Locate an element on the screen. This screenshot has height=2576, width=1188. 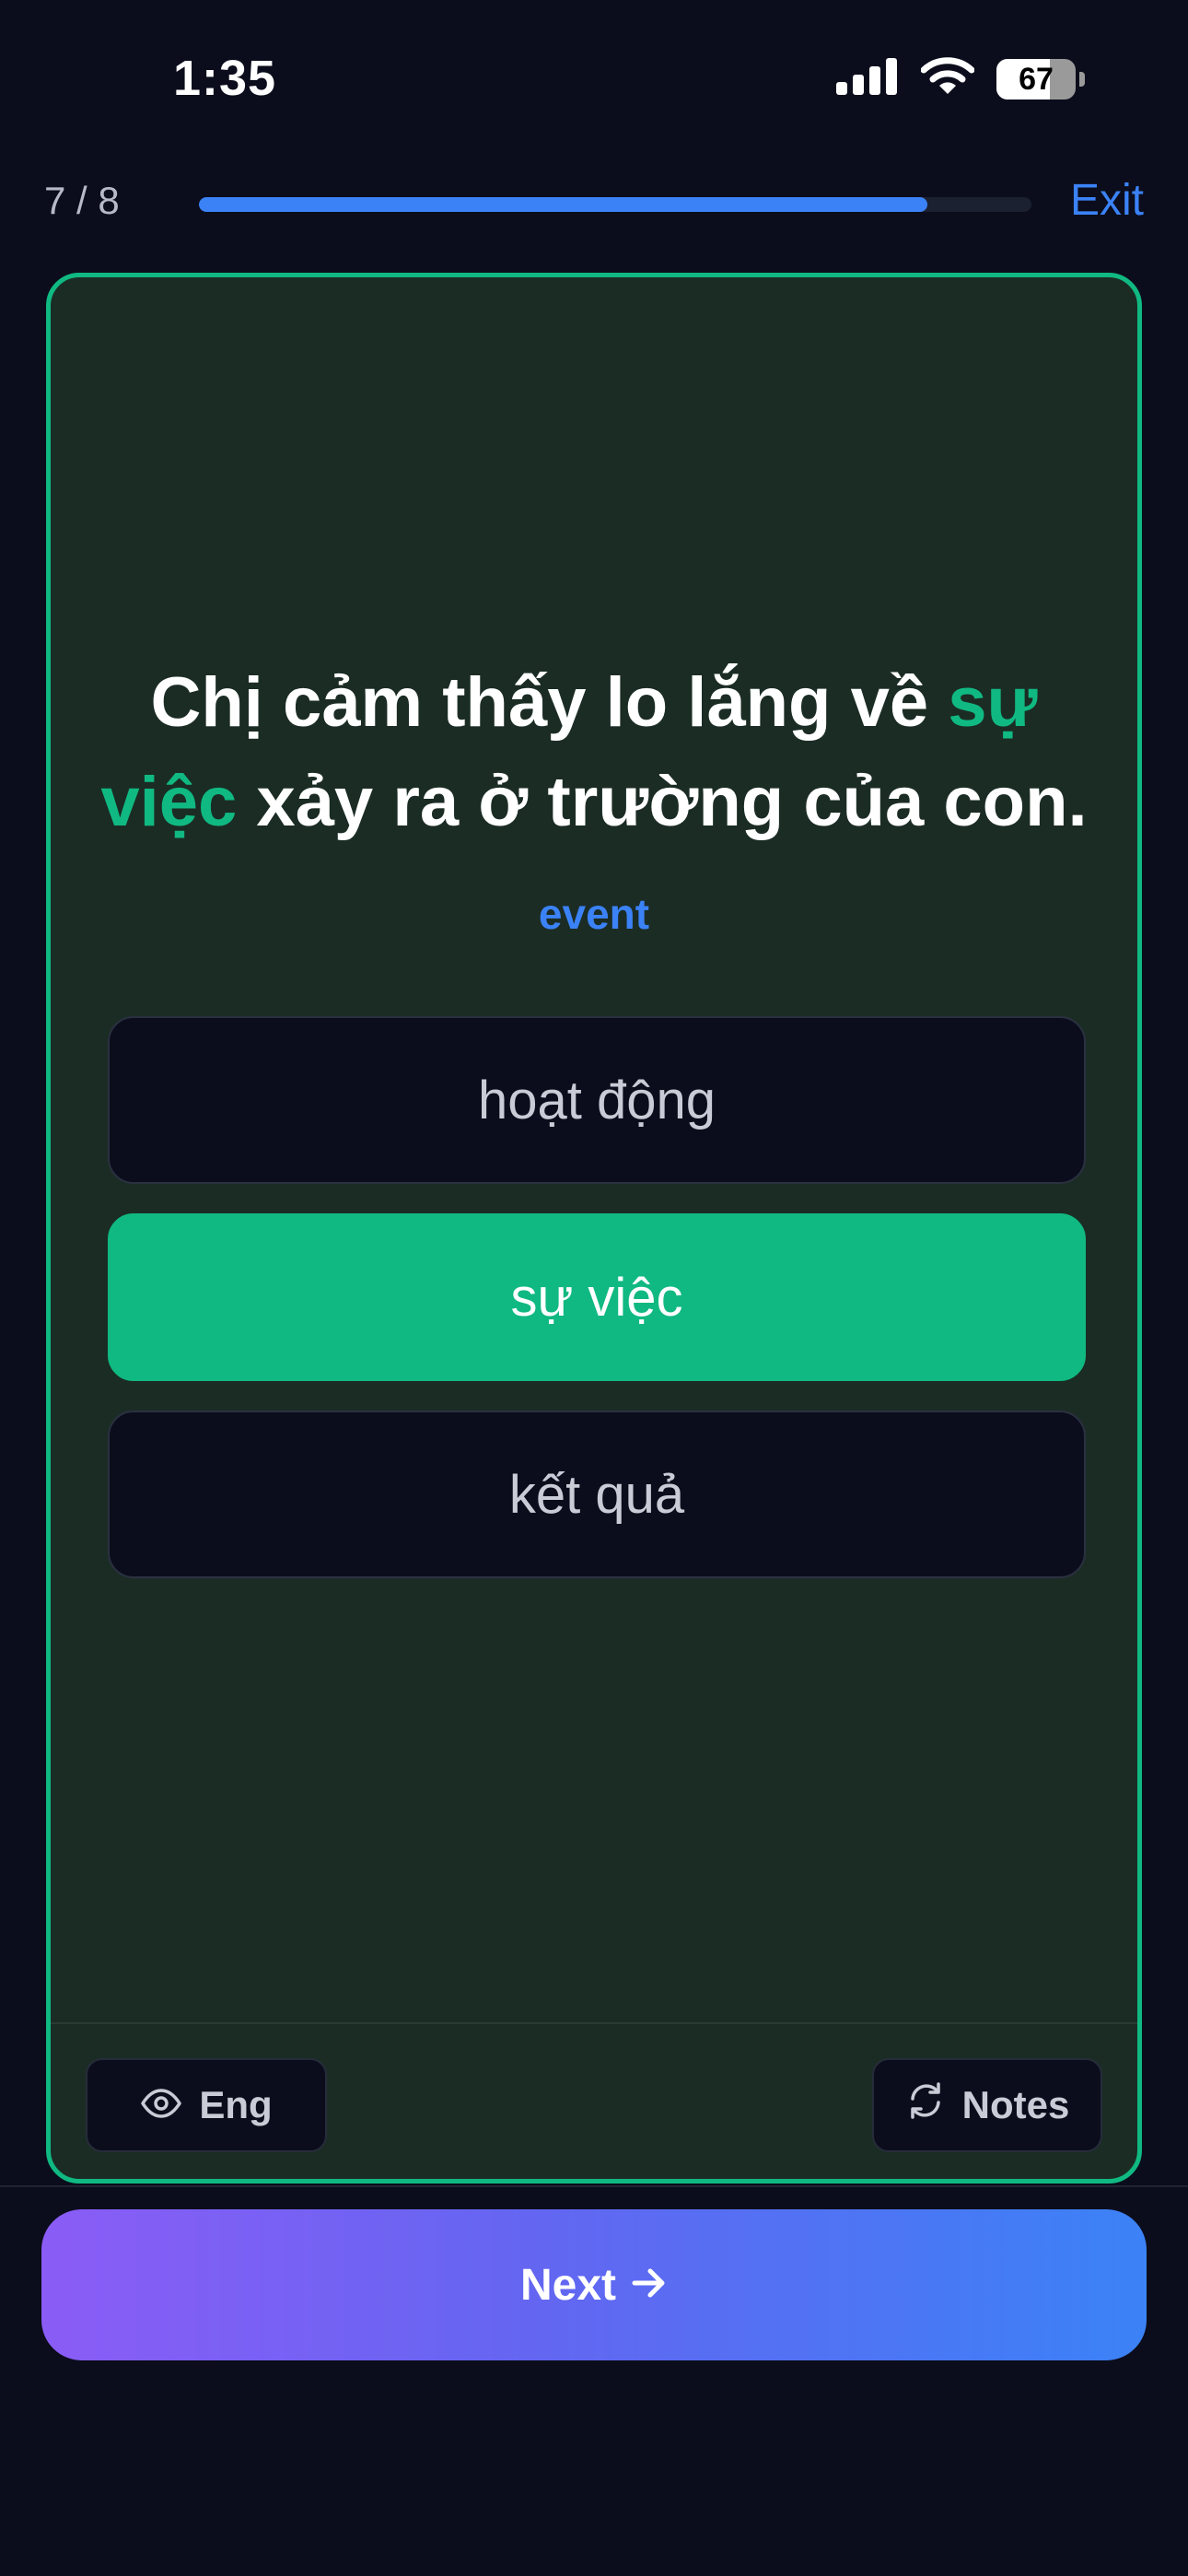
signal-icon is located at coordinates (867, 79).